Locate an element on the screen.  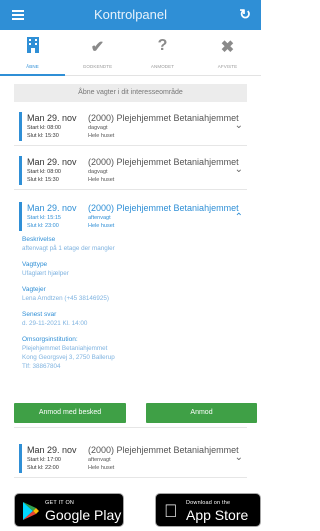
question-icon: ? is located at coordinates (162, 45).